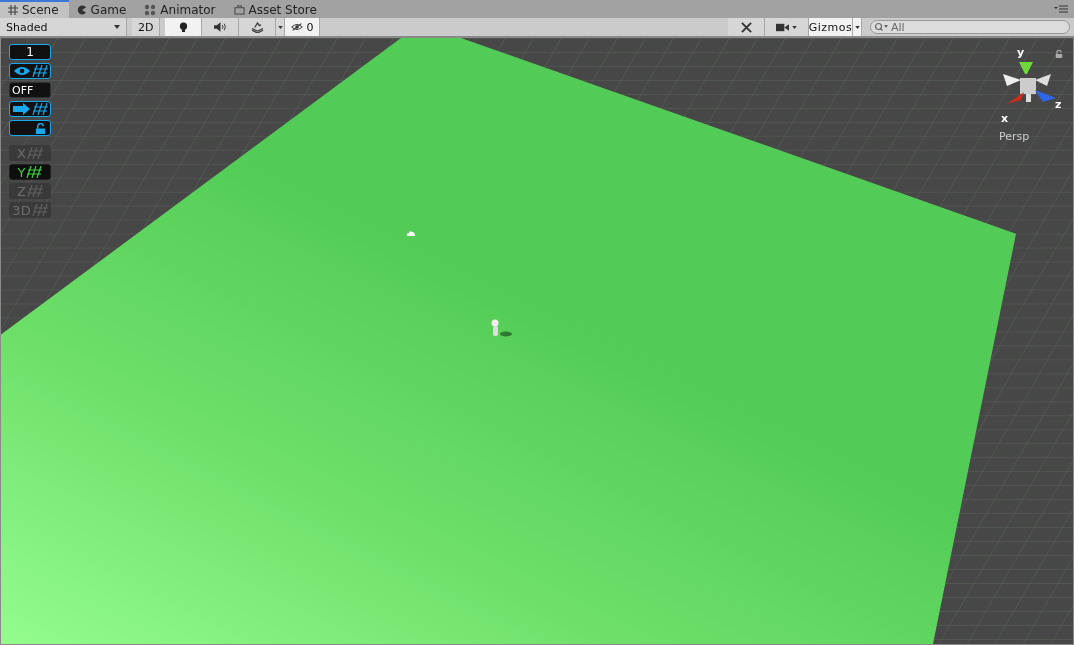 The height and width of the screenshot is (645, 1074). I want to click on camera-dropdown, so click(787, 27).